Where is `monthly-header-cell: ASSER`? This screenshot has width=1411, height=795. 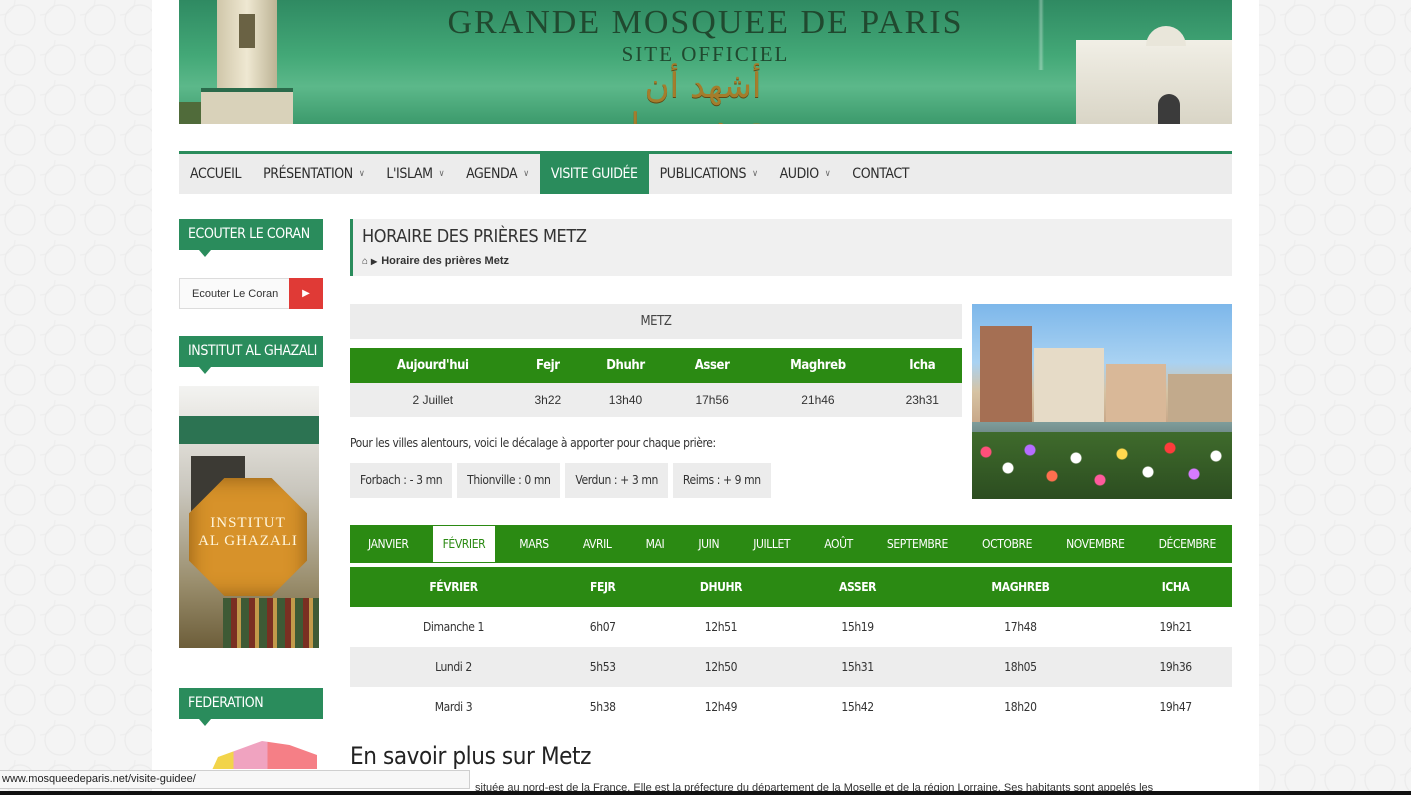
monthly-header-cell: ASSER is located at coordinates (857, 587).